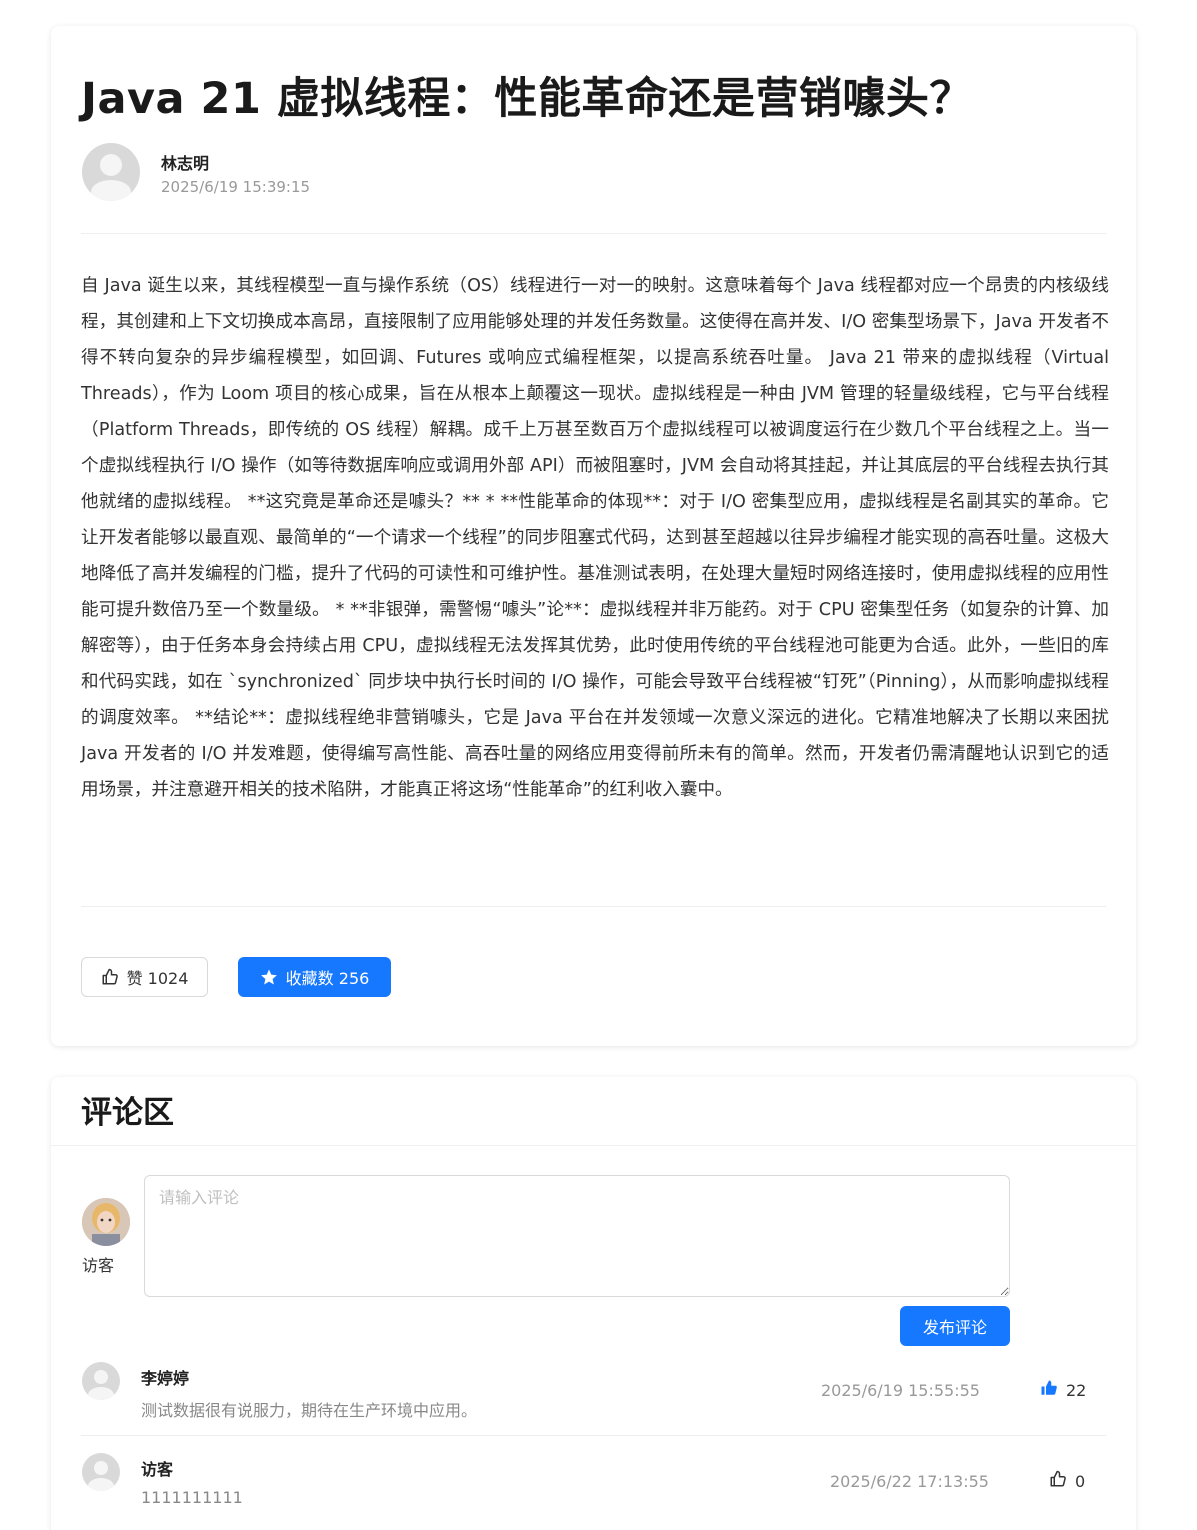  I want to click on content-divider, so click(593, 906).